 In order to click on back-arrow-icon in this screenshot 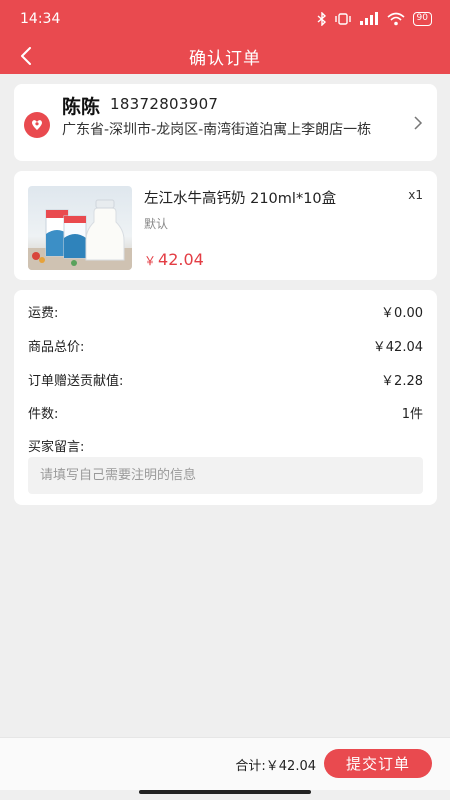, I will do `click(26, 56)`.